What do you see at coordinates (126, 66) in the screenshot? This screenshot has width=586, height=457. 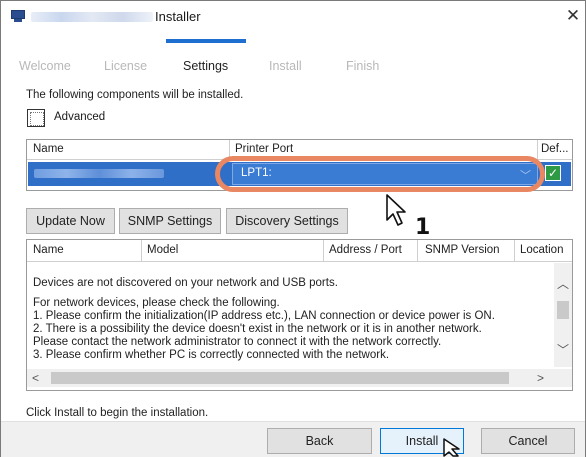 I see `step-license: License` at bounding box center [126, 66].